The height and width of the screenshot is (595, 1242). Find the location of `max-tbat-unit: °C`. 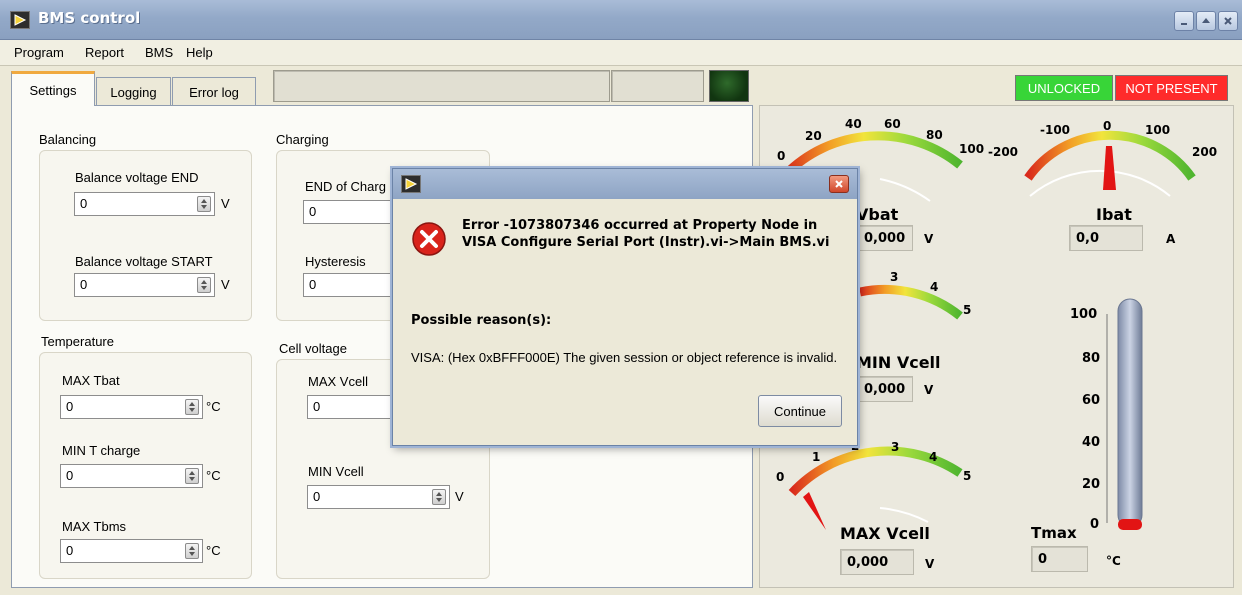

max-tbat-unit: °C is located at coordinates (213, 406).